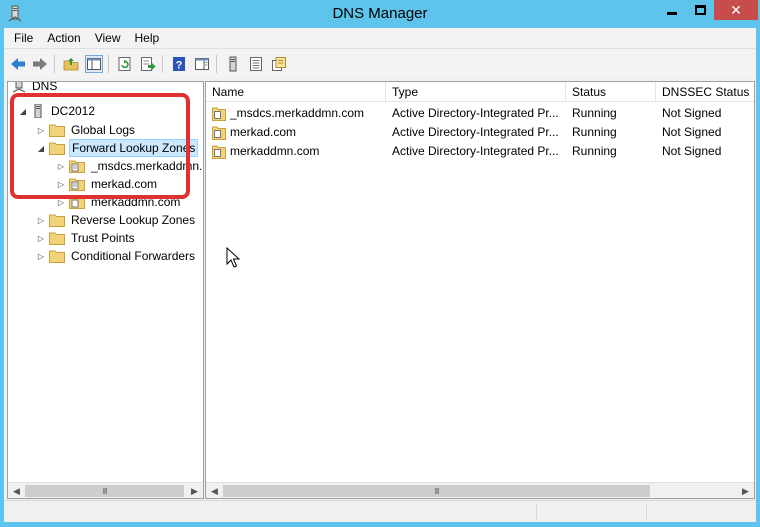 This screenshot has width=760, height=527. I want to click on menu-file: File, so click(22, 38).